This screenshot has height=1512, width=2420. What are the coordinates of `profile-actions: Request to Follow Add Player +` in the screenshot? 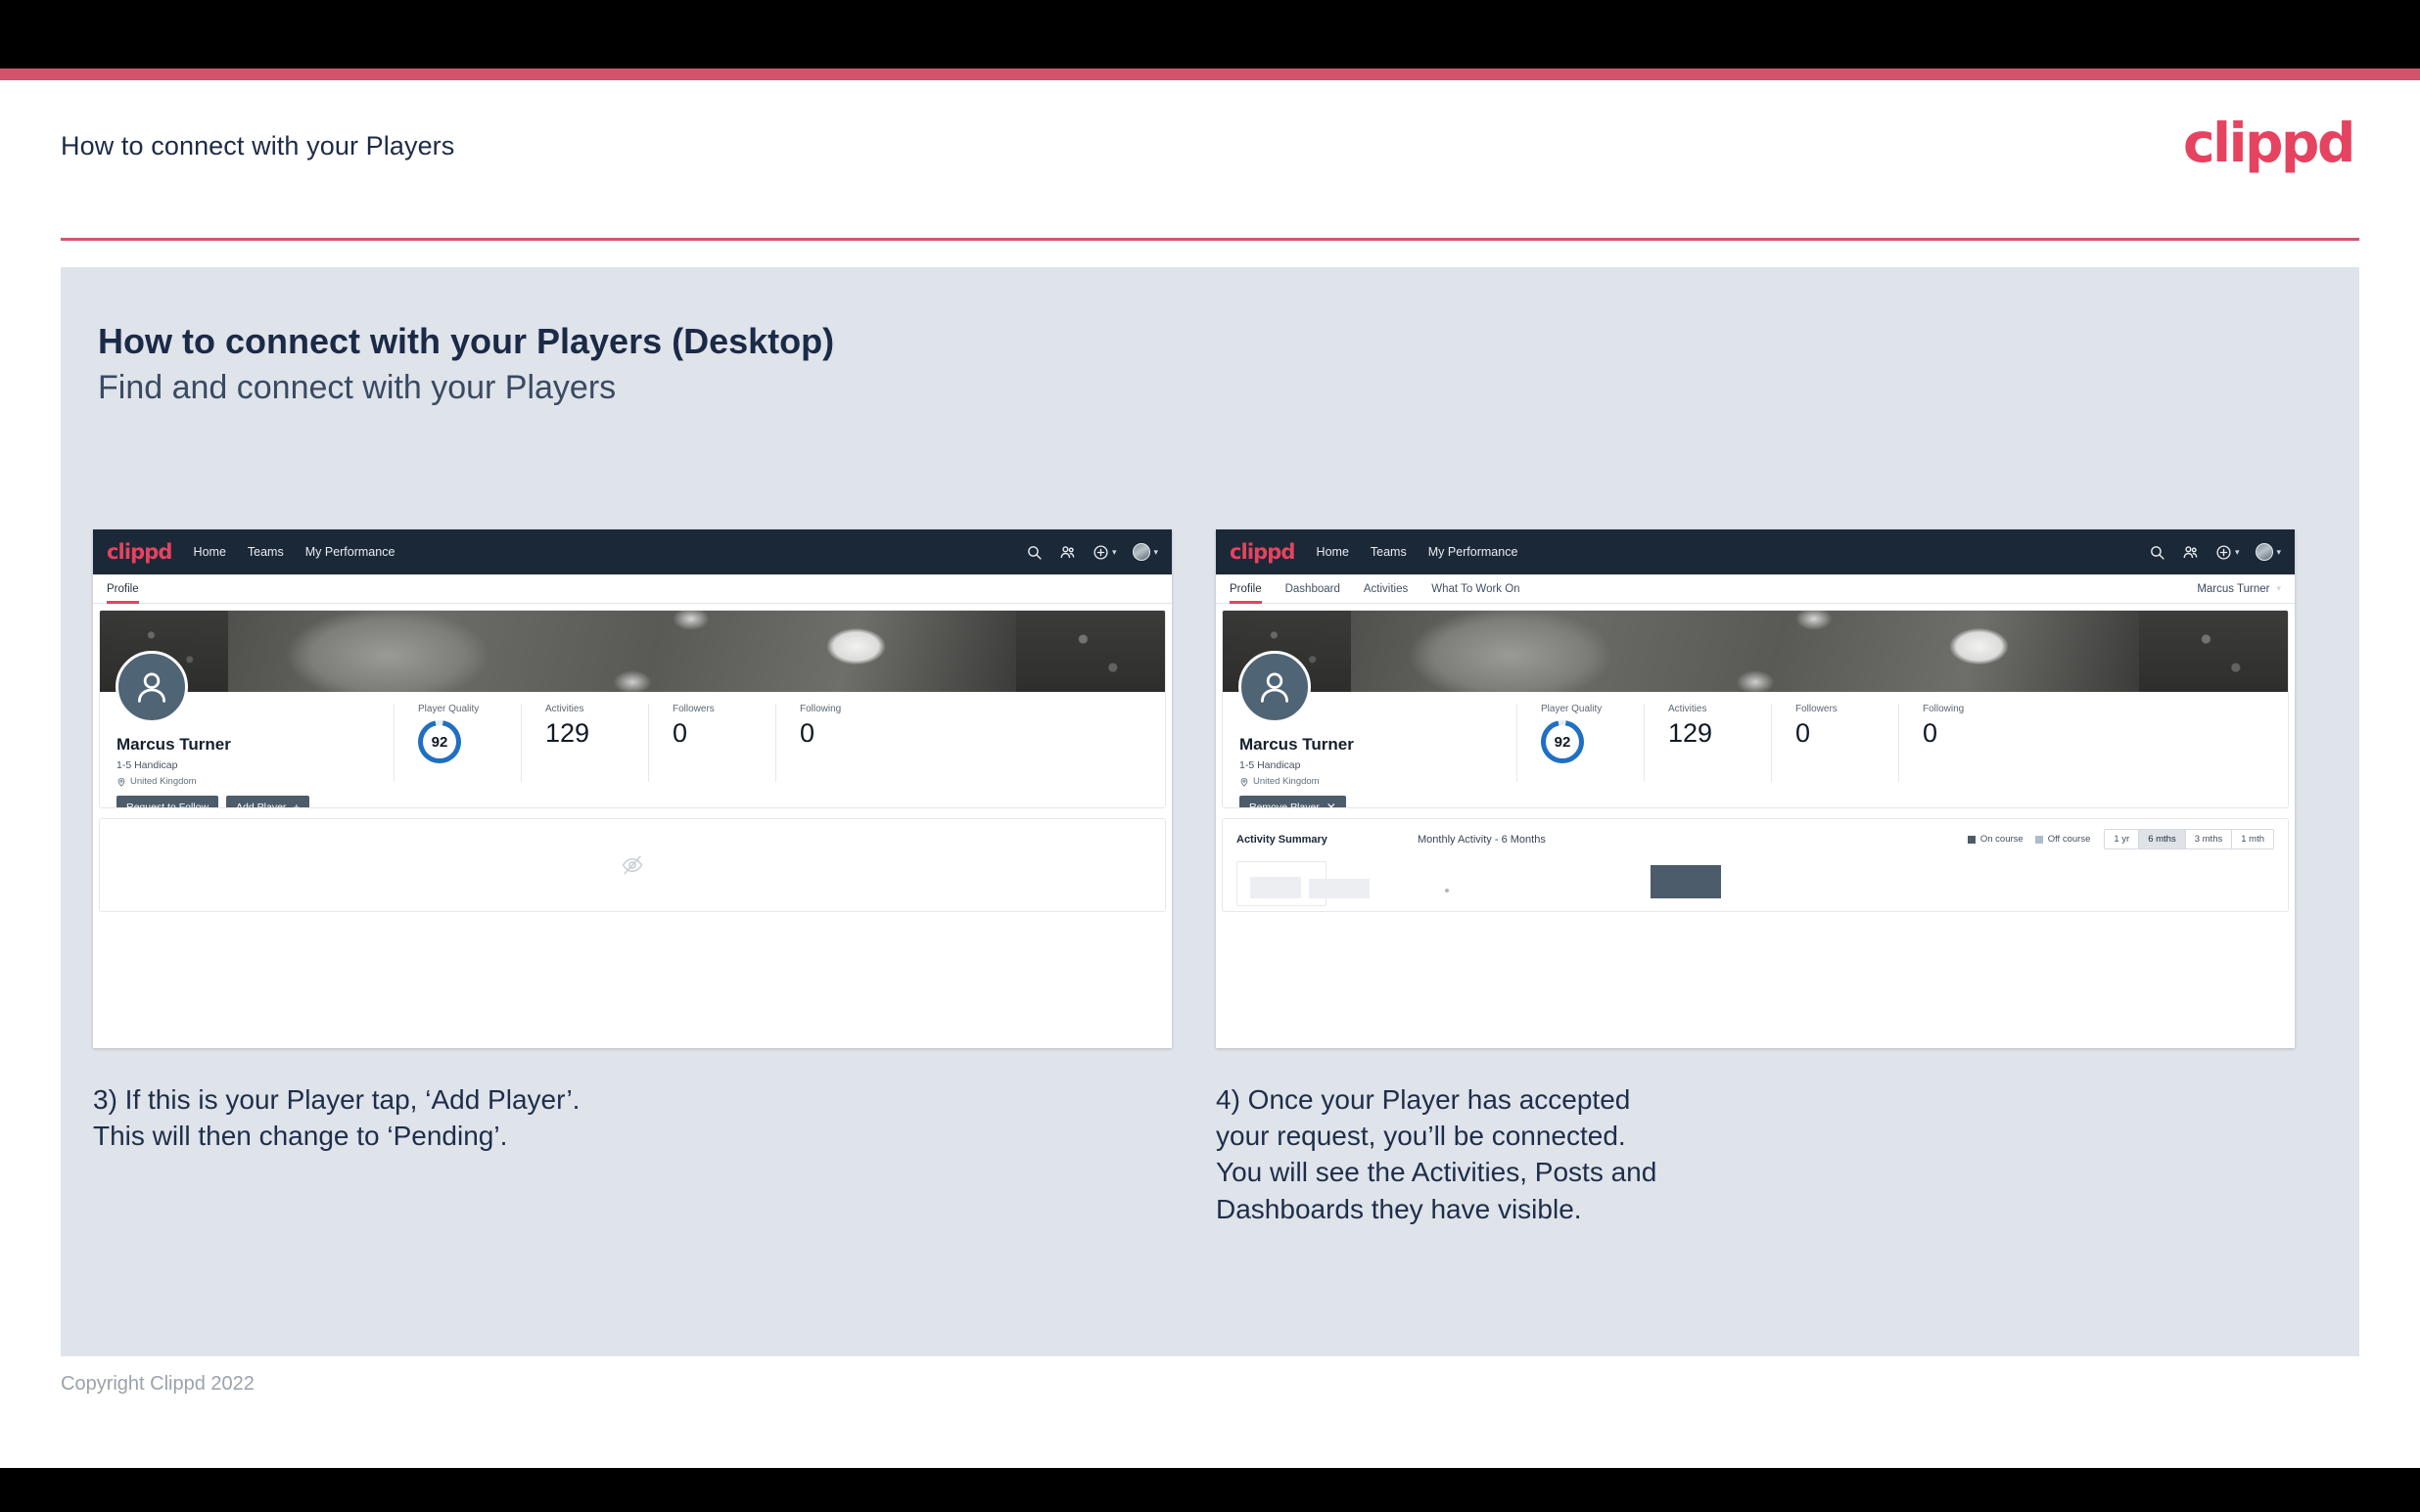 It's located at (213, 802).